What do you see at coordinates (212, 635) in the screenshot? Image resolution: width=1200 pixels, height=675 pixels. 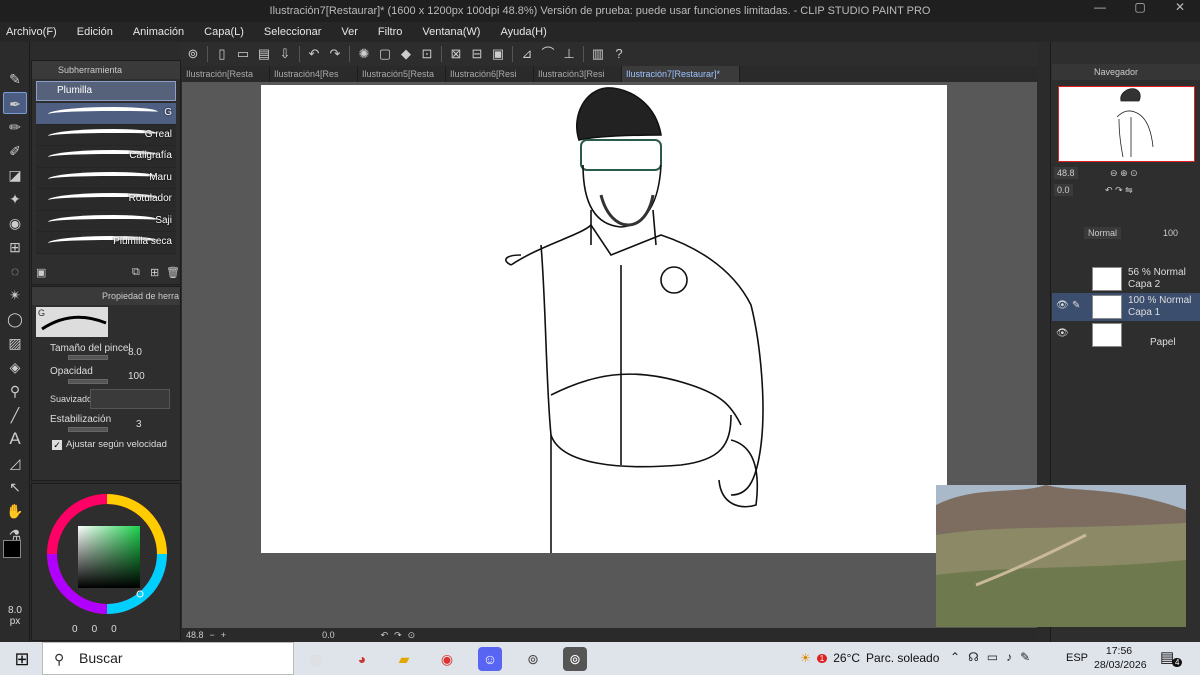 I see `zoom-out-icon: −` at bounding box center [212, 635].